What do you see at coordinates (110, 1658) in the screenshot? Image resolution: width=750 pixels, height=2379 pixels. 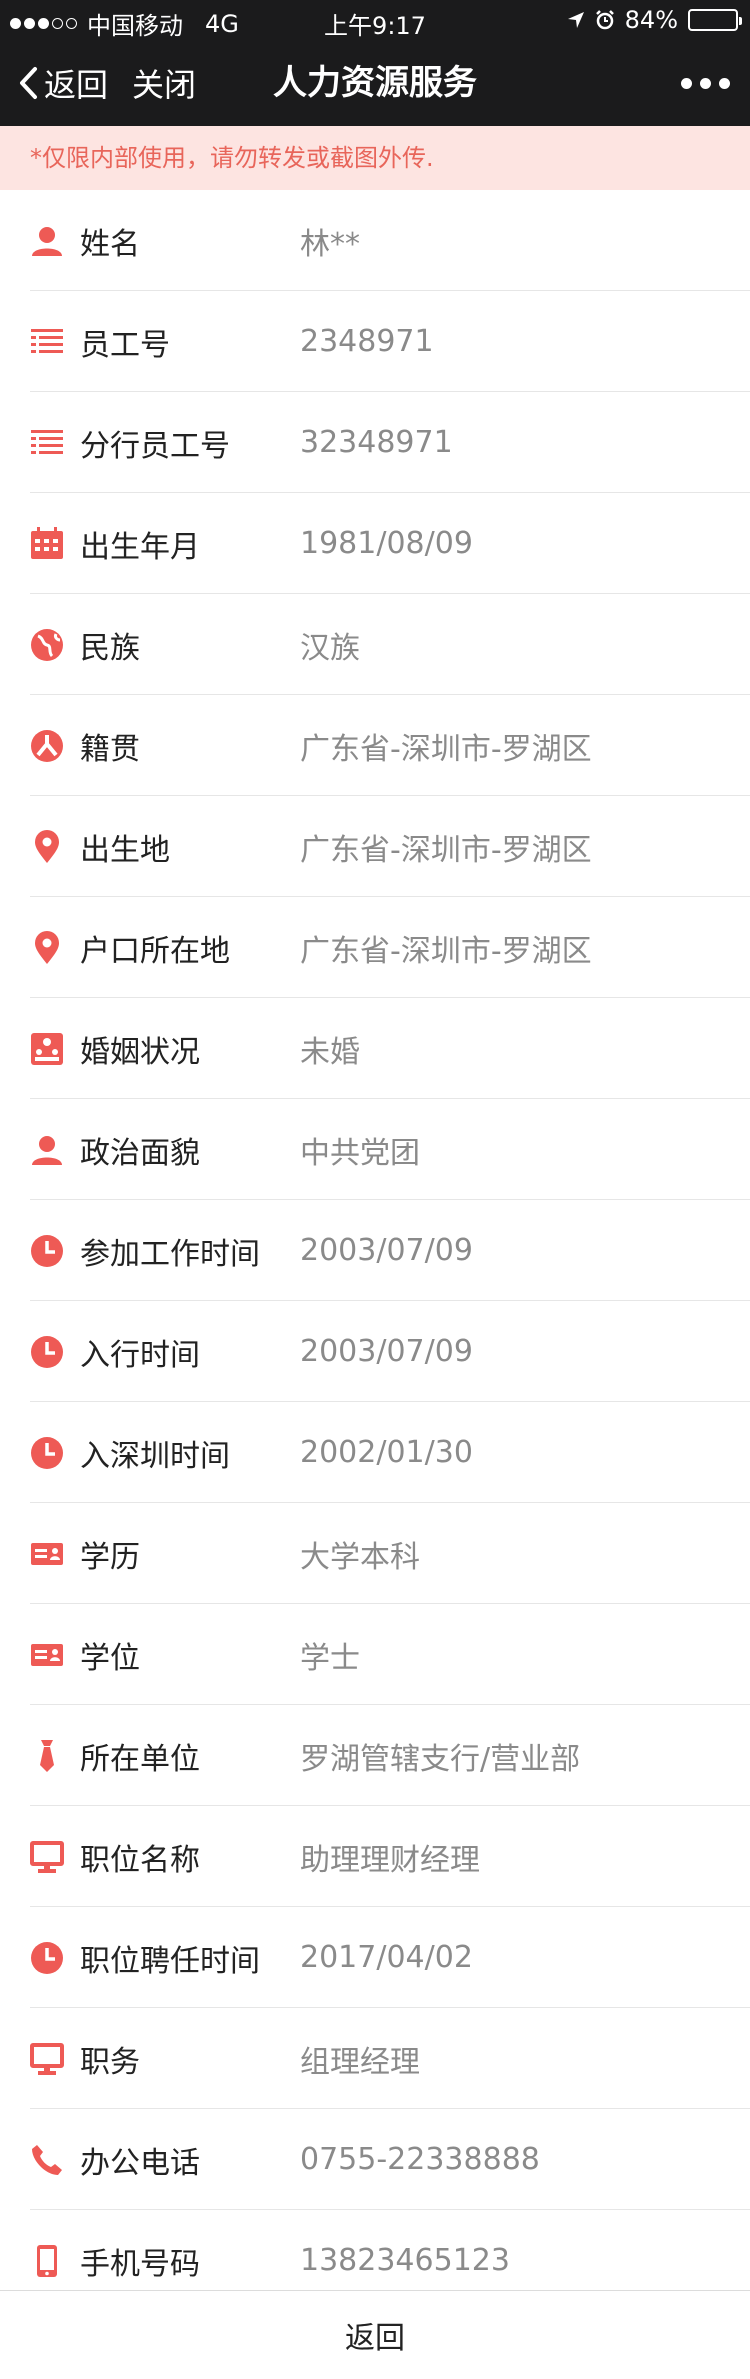 I see `info-label: 学位` at bounding box center [110, 1658].